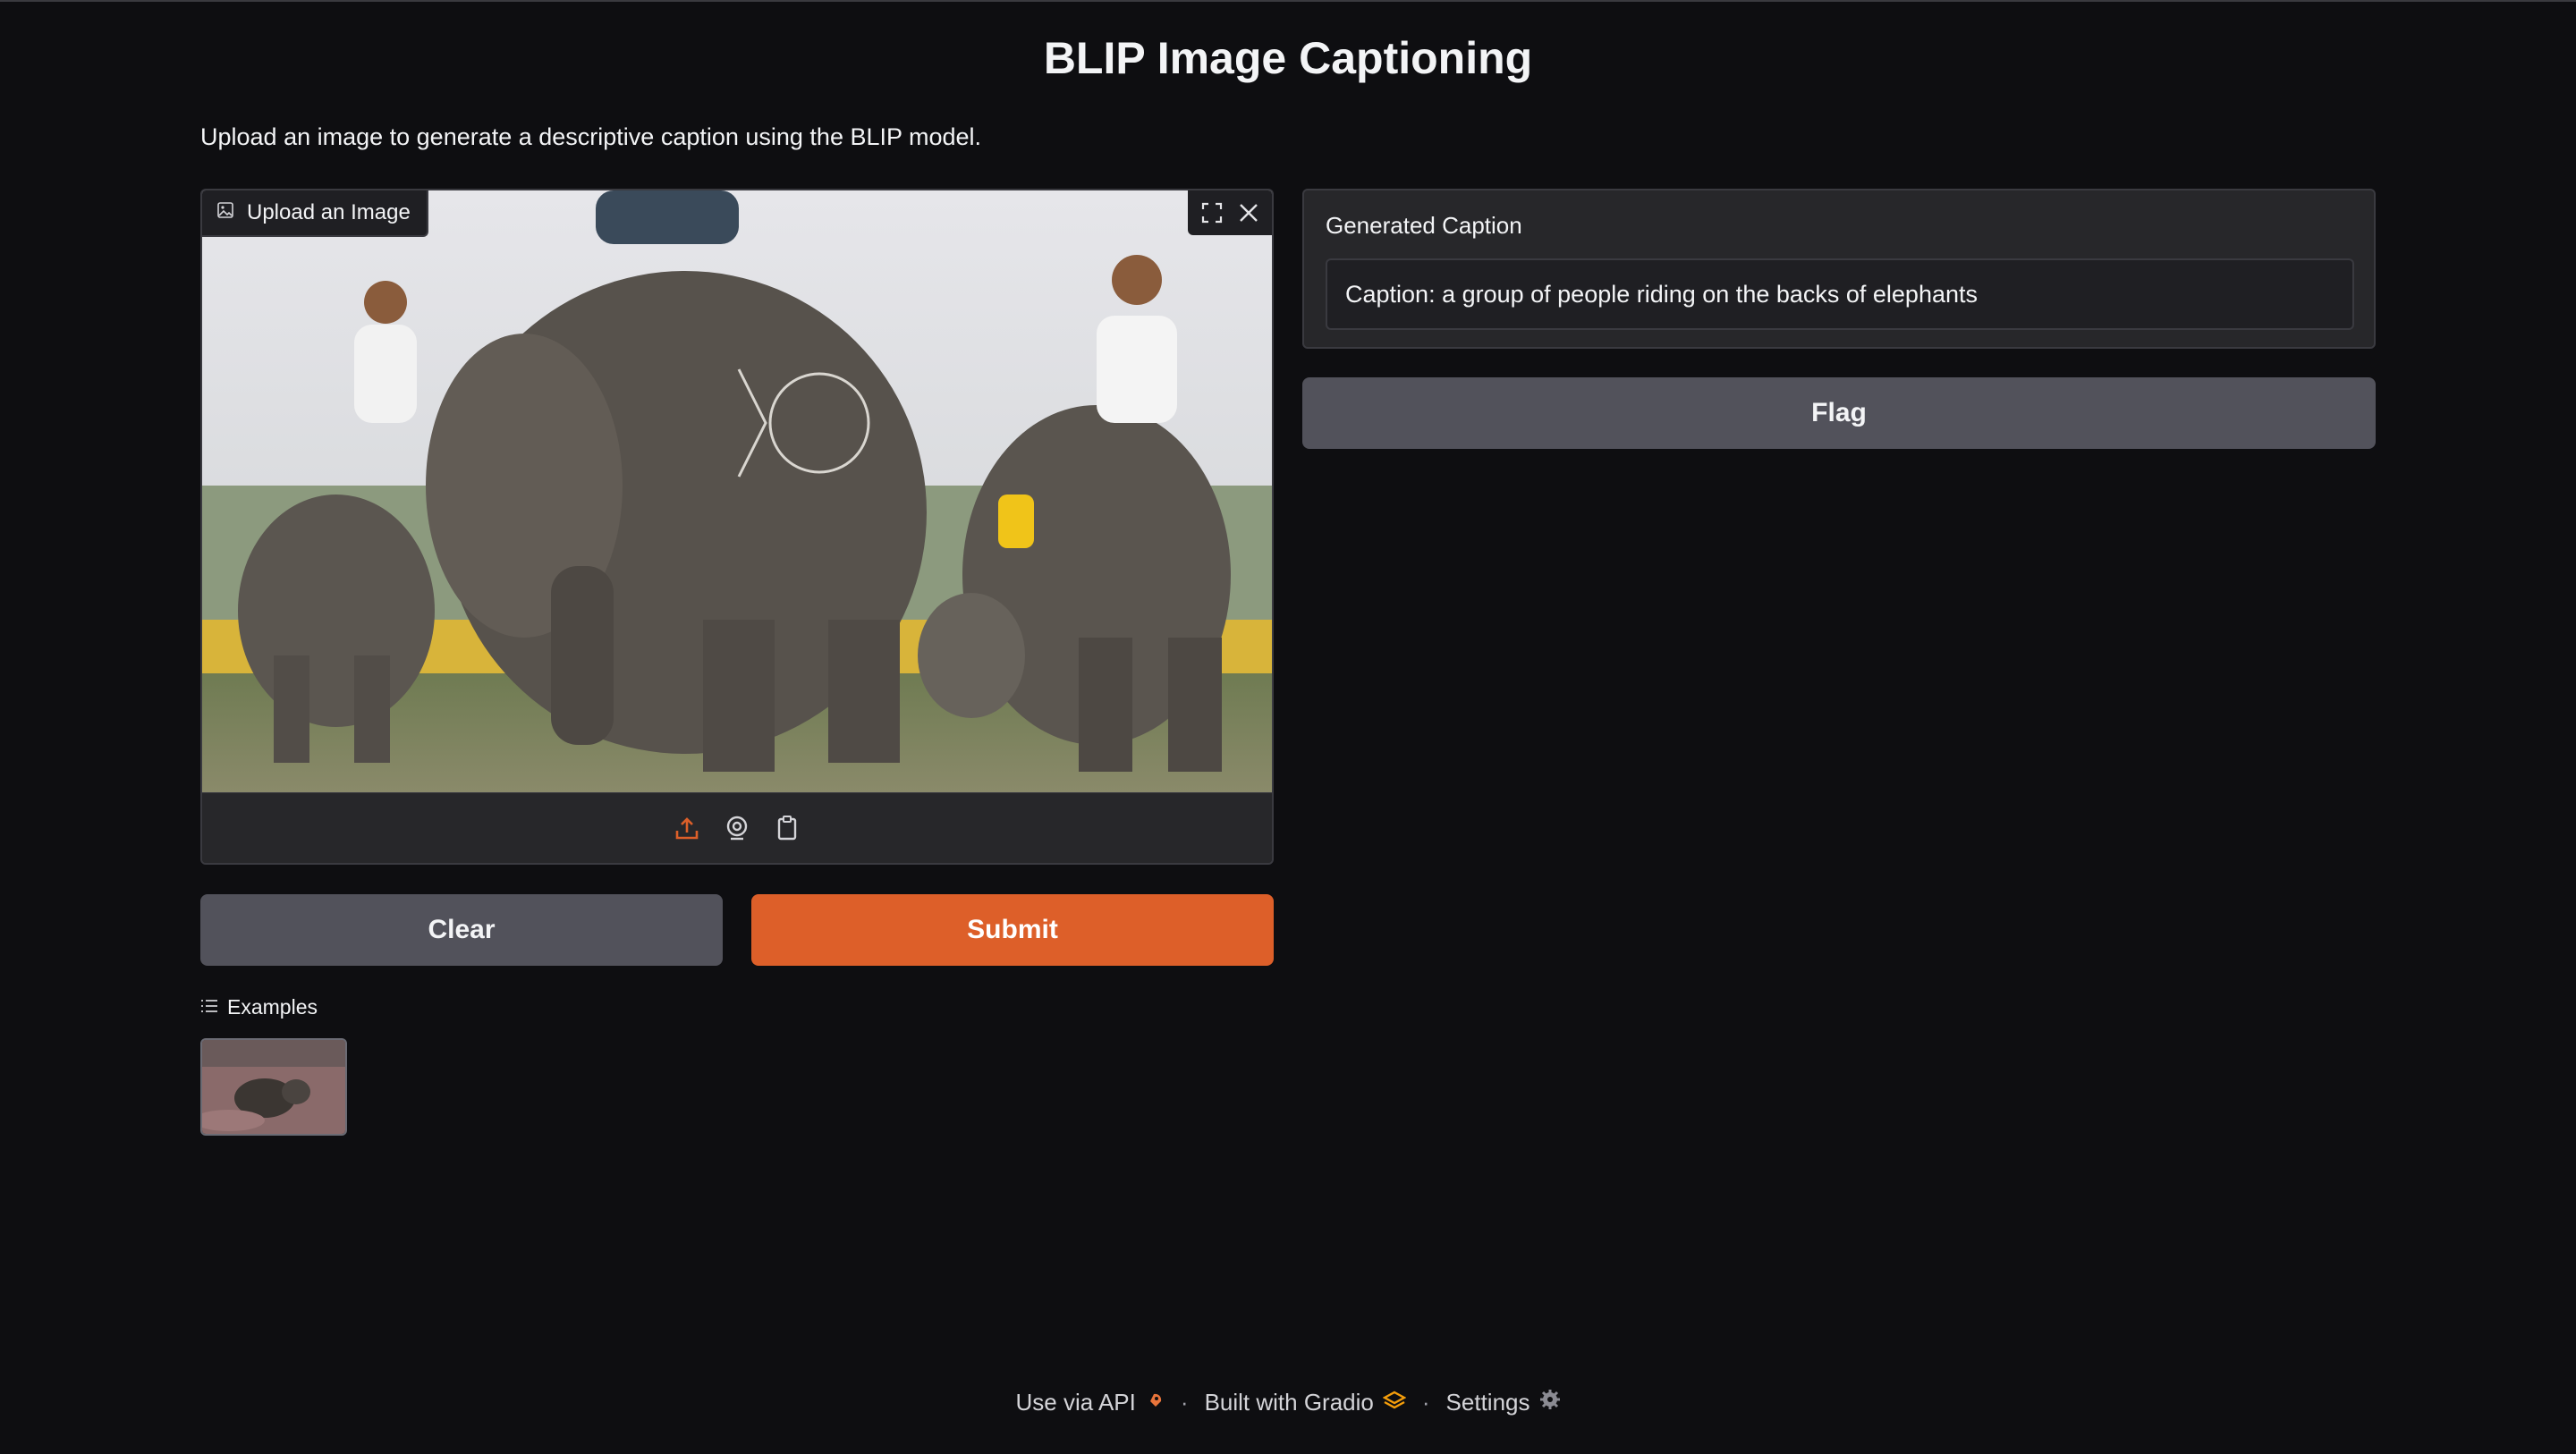 This screenshot has width=2576, height=1454. Describe the element at coordinates (1248, 213) in the screenshot. I see `close-icon` at that location.